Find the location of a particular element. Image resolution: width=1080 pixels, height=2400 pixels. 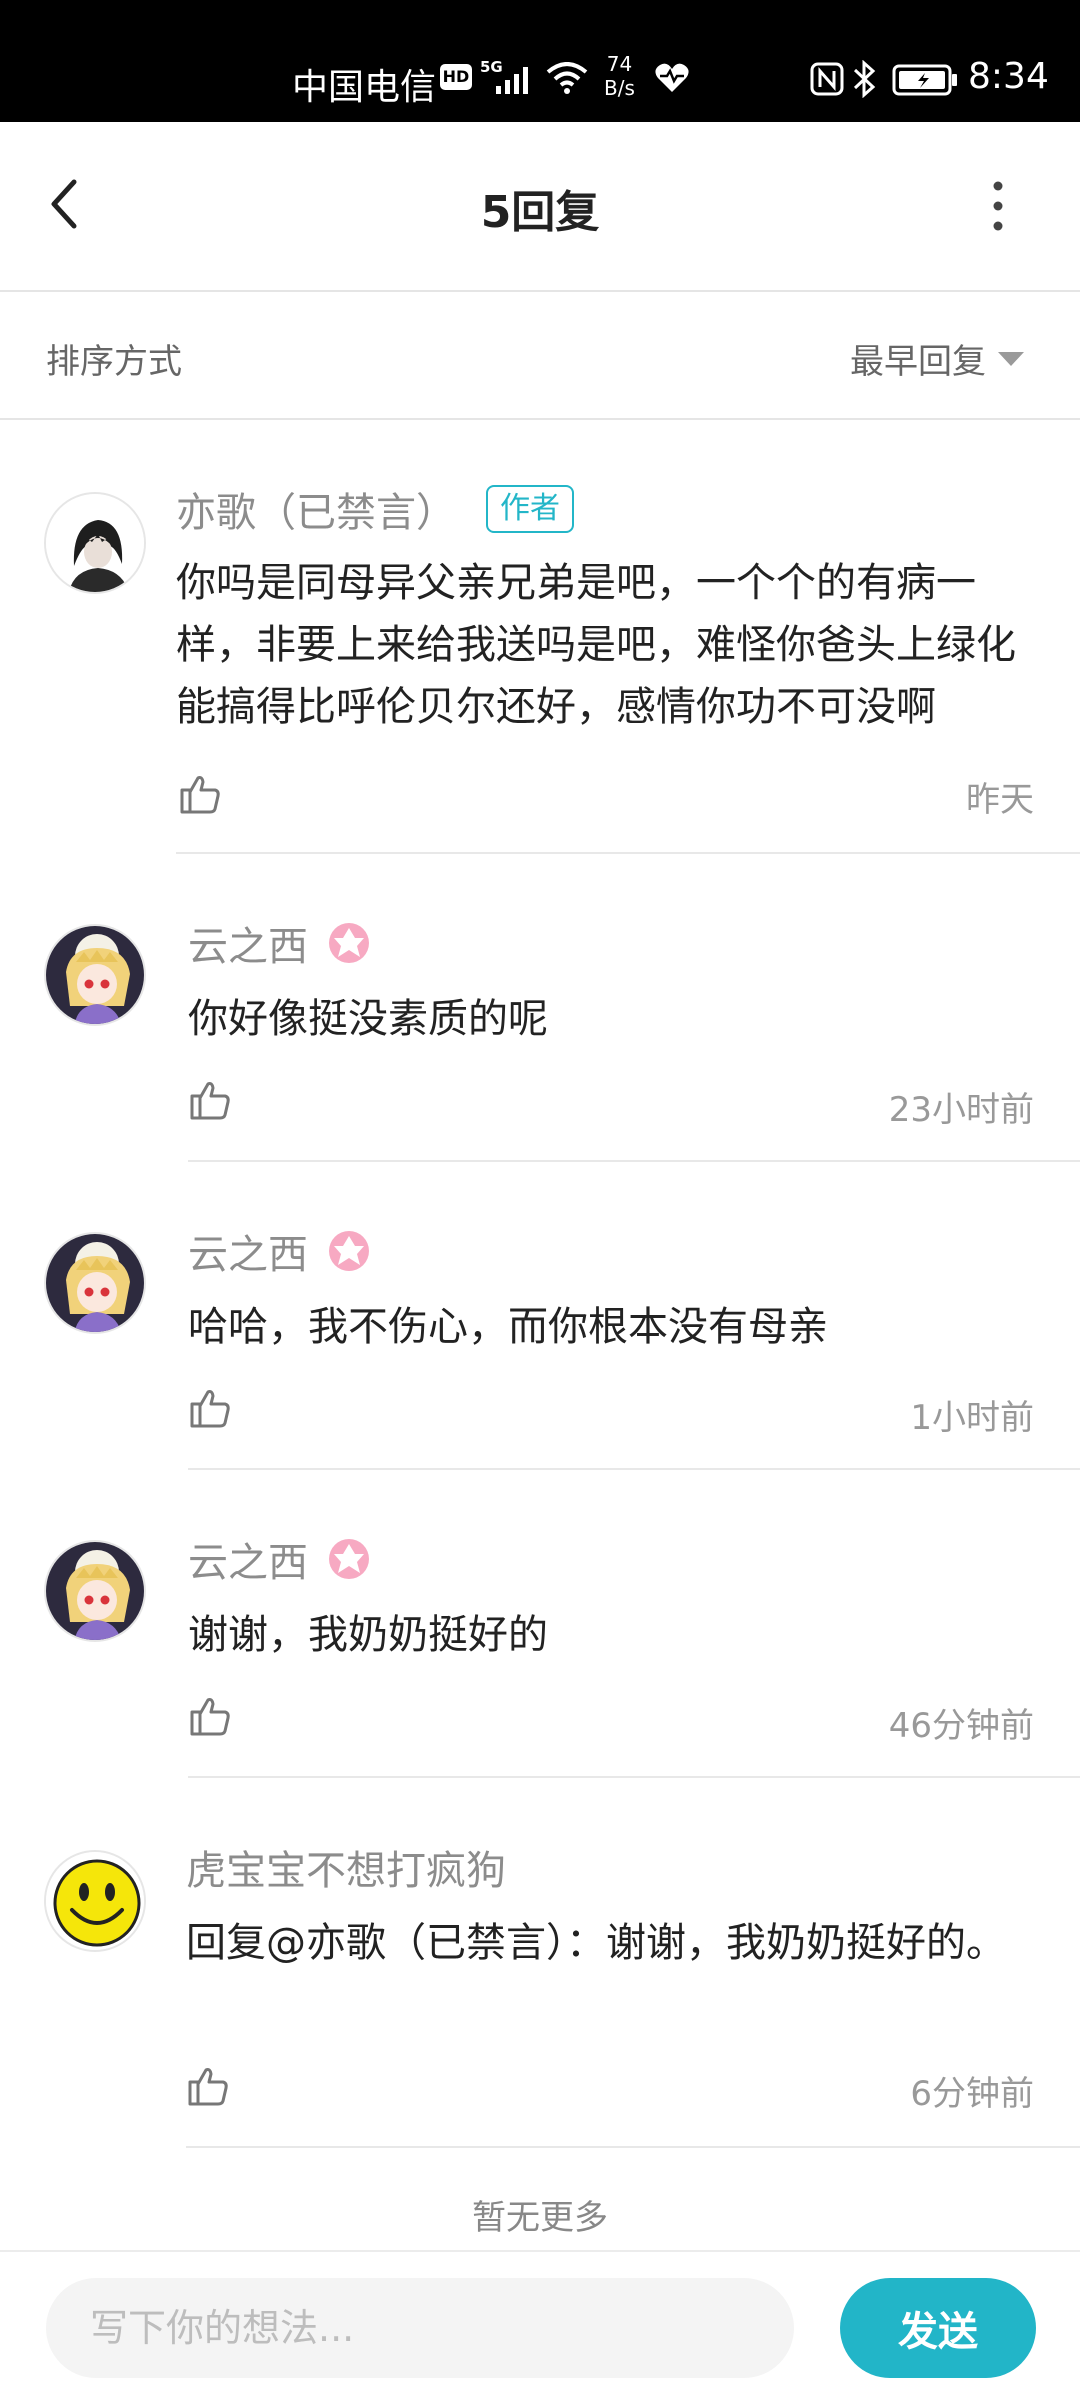

smiley-face-avatar-icon is located at coordinates (95, 1901).